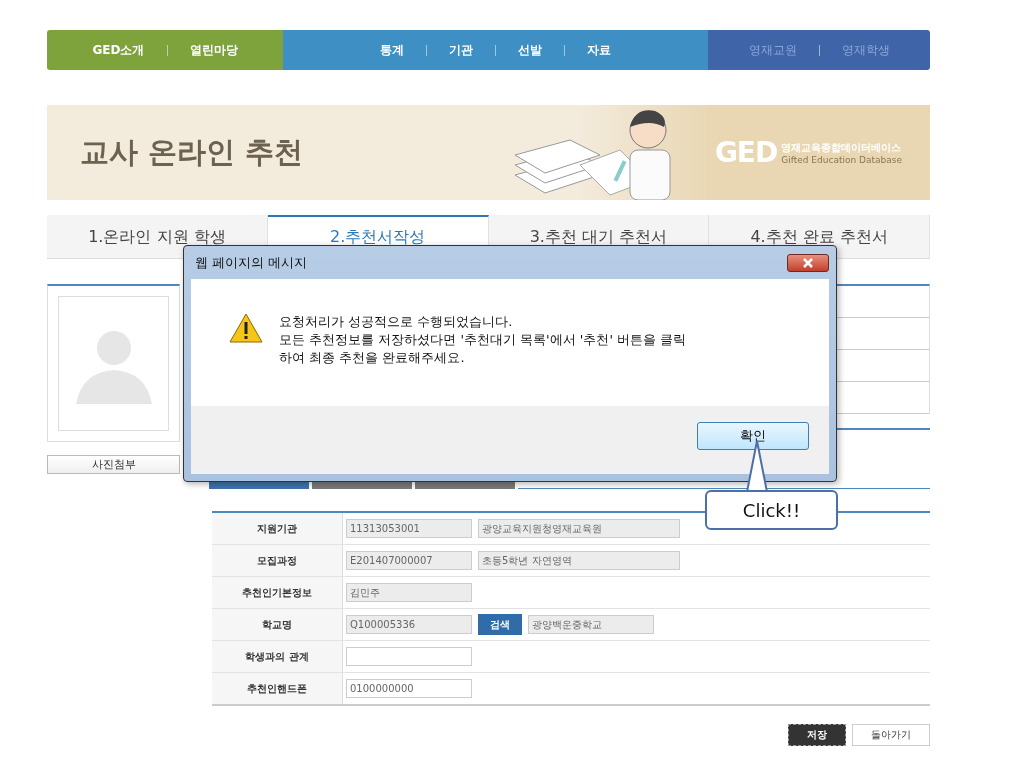 The width and height of the screenshot is (1024, 768). What do you see at coordinates (841, 159) in the screenshot?
I see `logo-subtitle: Gifted Education Database` at bounding box center [841, 159].